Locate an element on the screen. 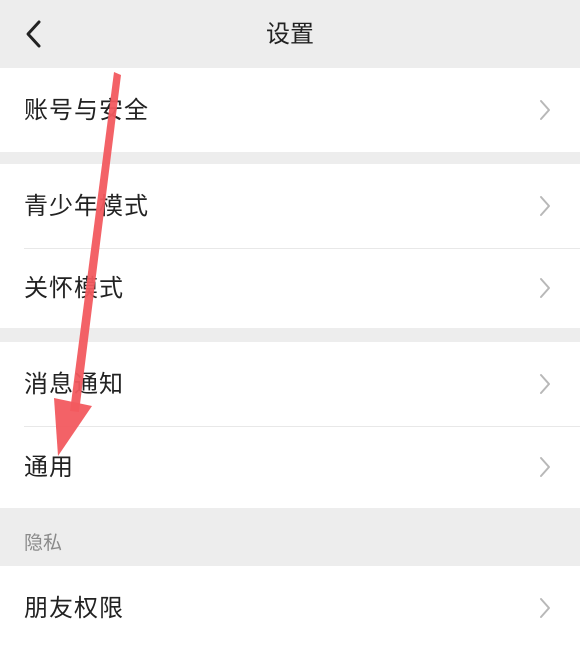  nav-bar: 设置 is located at coordinates (290, 34).